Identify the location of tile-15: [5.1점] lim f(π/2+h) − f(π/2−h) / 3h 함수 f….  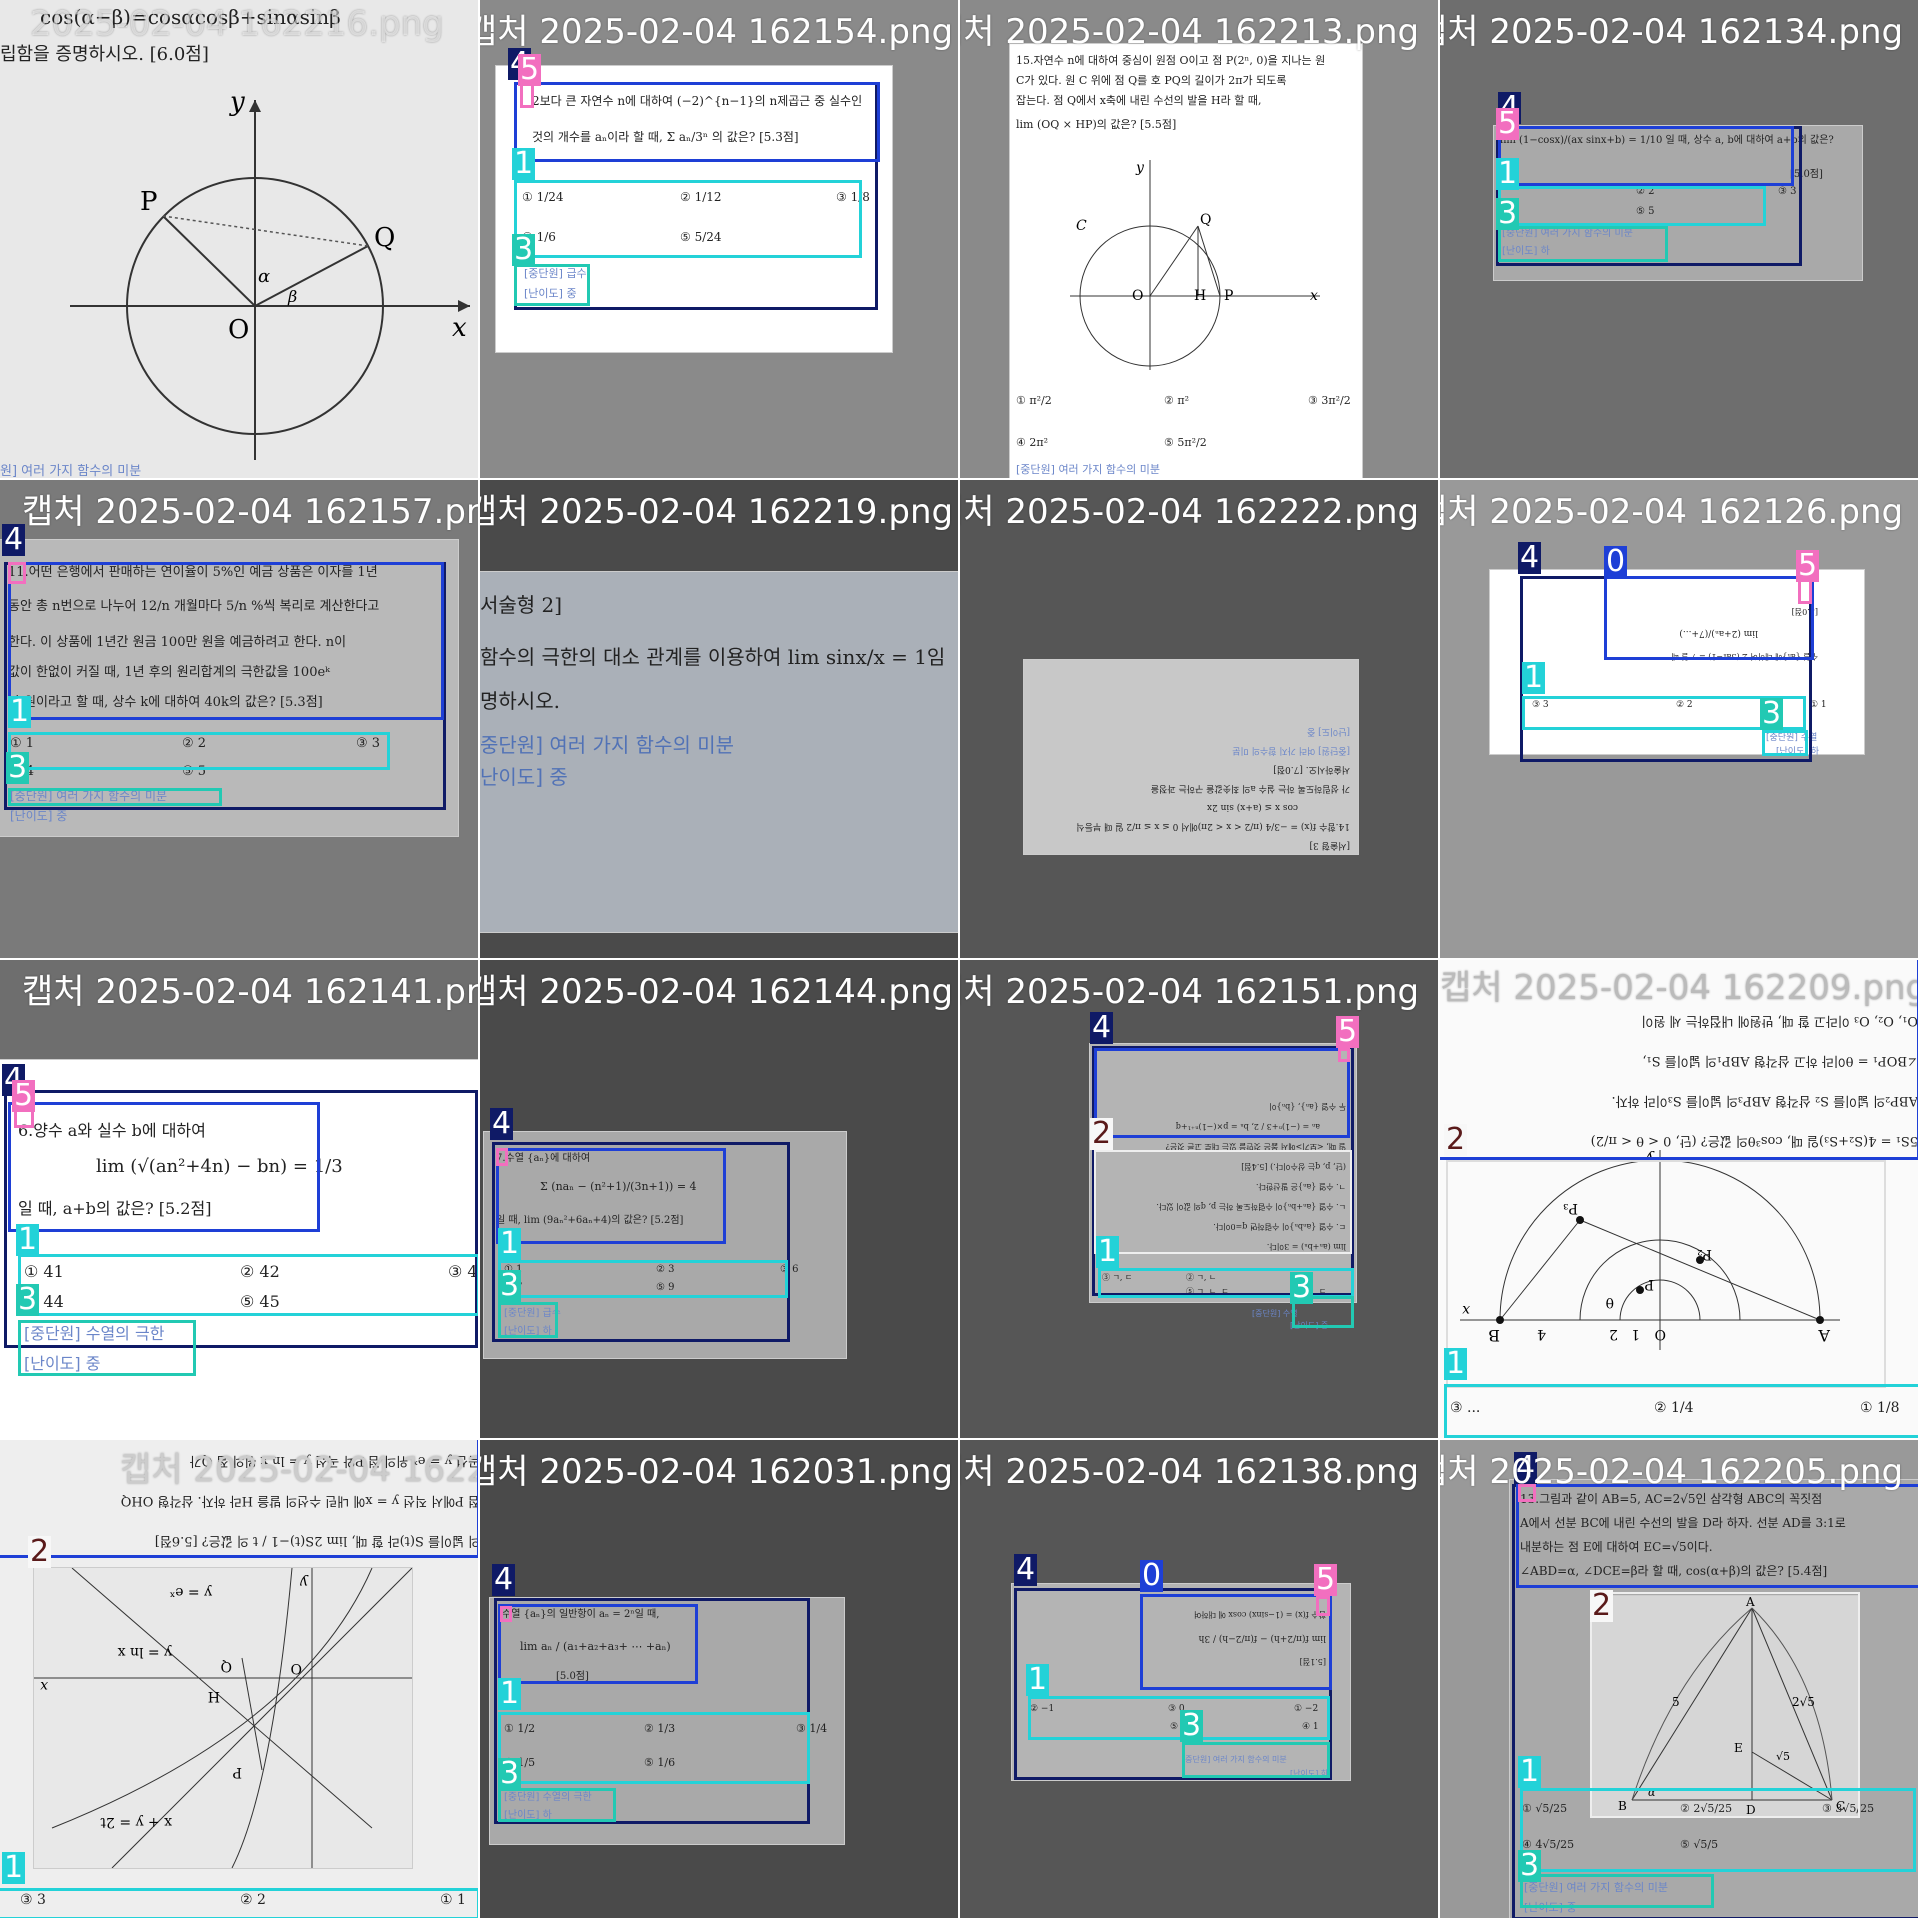
(1200, 1680).